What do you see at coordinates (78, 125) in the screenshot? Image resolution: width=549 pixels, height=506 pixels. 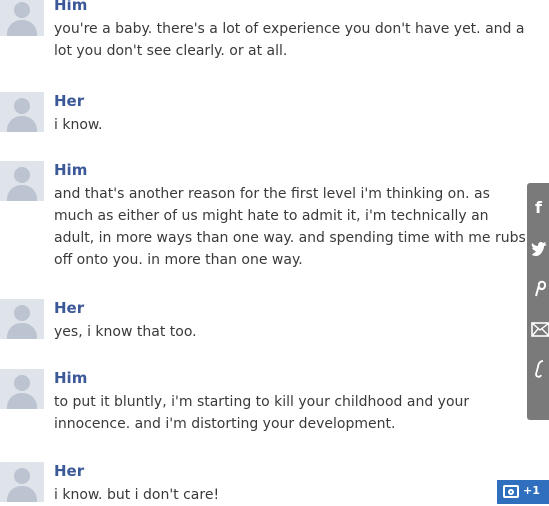 I see `message-text: i know.` at bounding box center [78, 125].